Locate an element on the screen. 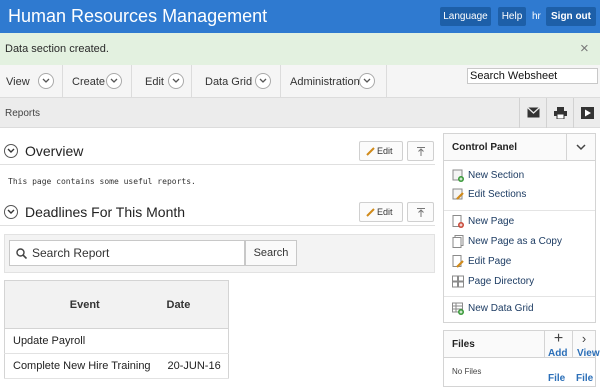  menu-administration-label: Administration is located at coordinates (325, 82).